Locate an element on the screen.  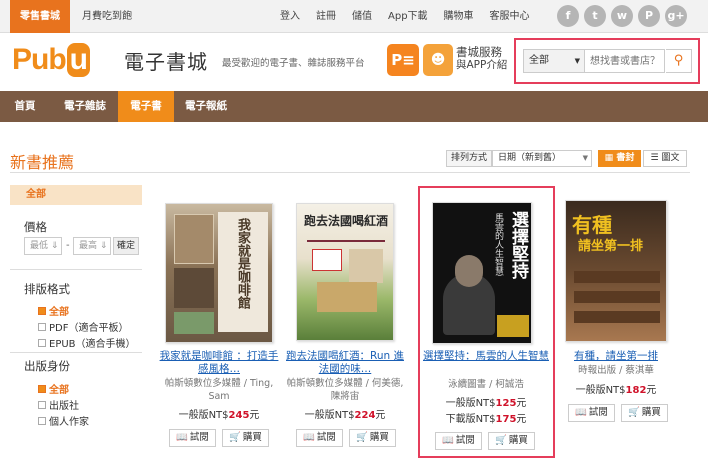
service-line2: 與APP介紹 is located at coordinates (482, 65).